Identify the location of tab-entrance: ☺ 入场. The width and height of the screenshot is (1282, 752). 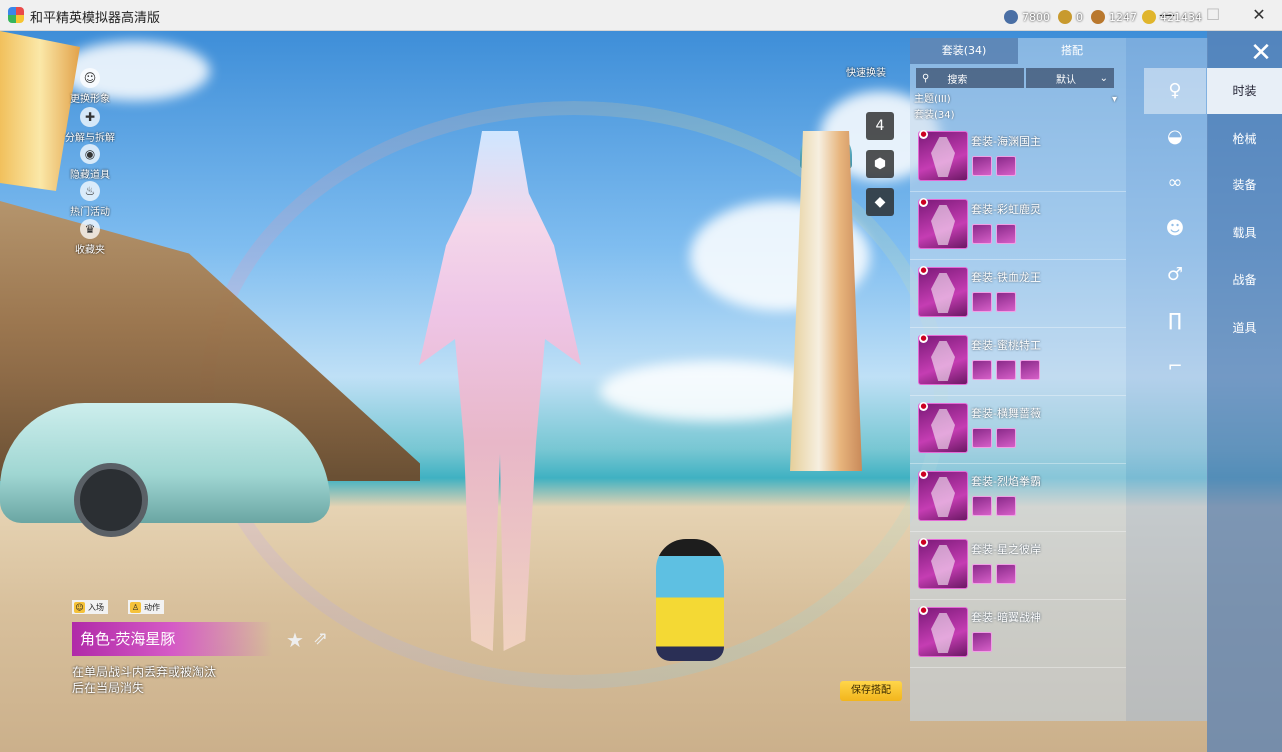
(90, 607).